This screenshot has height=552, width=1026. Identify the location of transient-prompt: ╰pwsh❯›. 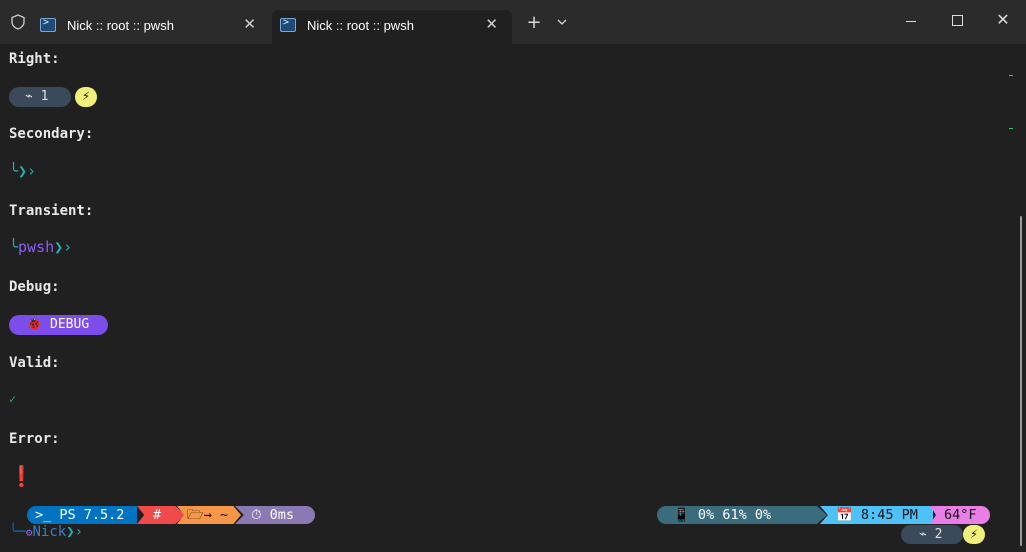
(40, 247).